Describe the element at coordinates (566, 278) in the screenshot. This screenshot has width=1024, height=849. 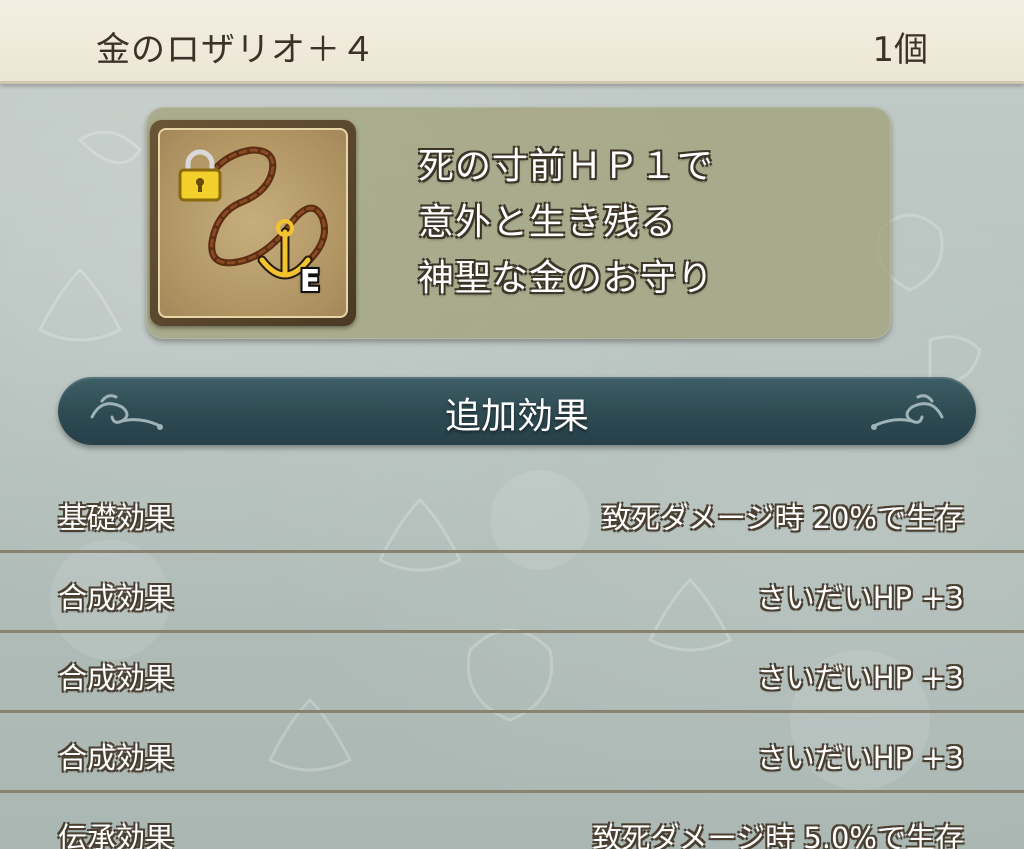
I see `description-line: 神聖な金のお守り` at that location.